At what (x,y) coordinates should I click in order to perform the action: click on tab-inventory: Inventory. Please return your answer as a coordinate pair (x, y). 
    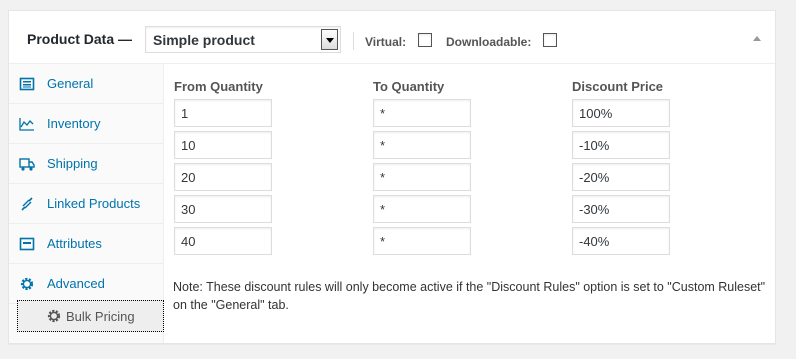
    Looking at the image, I should click on (86, 124).